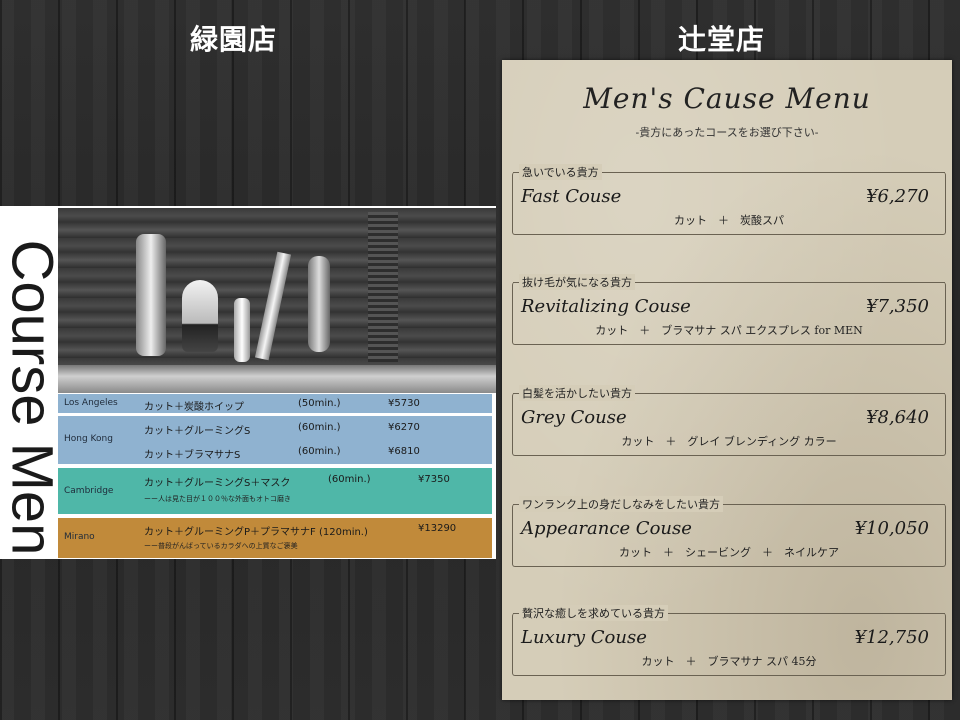  What do you see at coordinates (577, 282) in the screenshot?
I see `course-label: 抜け毛が気になる貴方` at bounding box center [577, 282].